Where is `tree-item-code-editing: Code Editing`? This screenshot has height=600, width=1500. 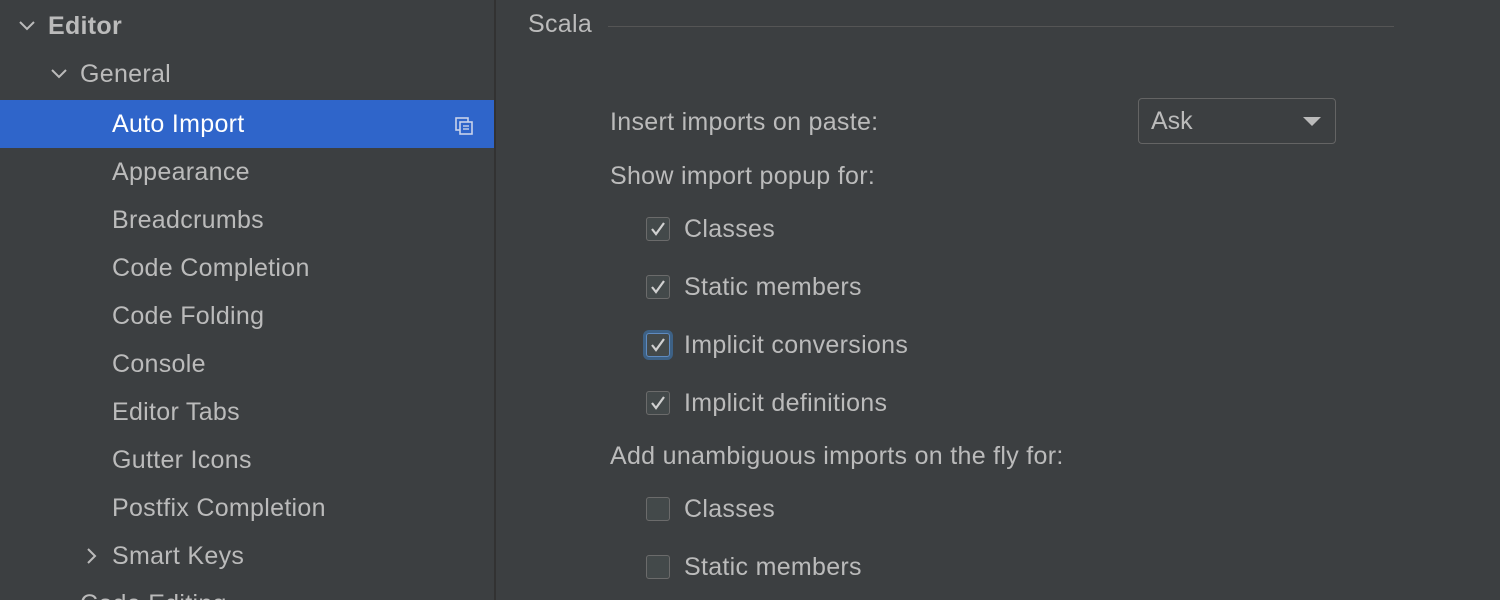 tree-item-code-editing: Code Editing is located at coordinates (247, 590).